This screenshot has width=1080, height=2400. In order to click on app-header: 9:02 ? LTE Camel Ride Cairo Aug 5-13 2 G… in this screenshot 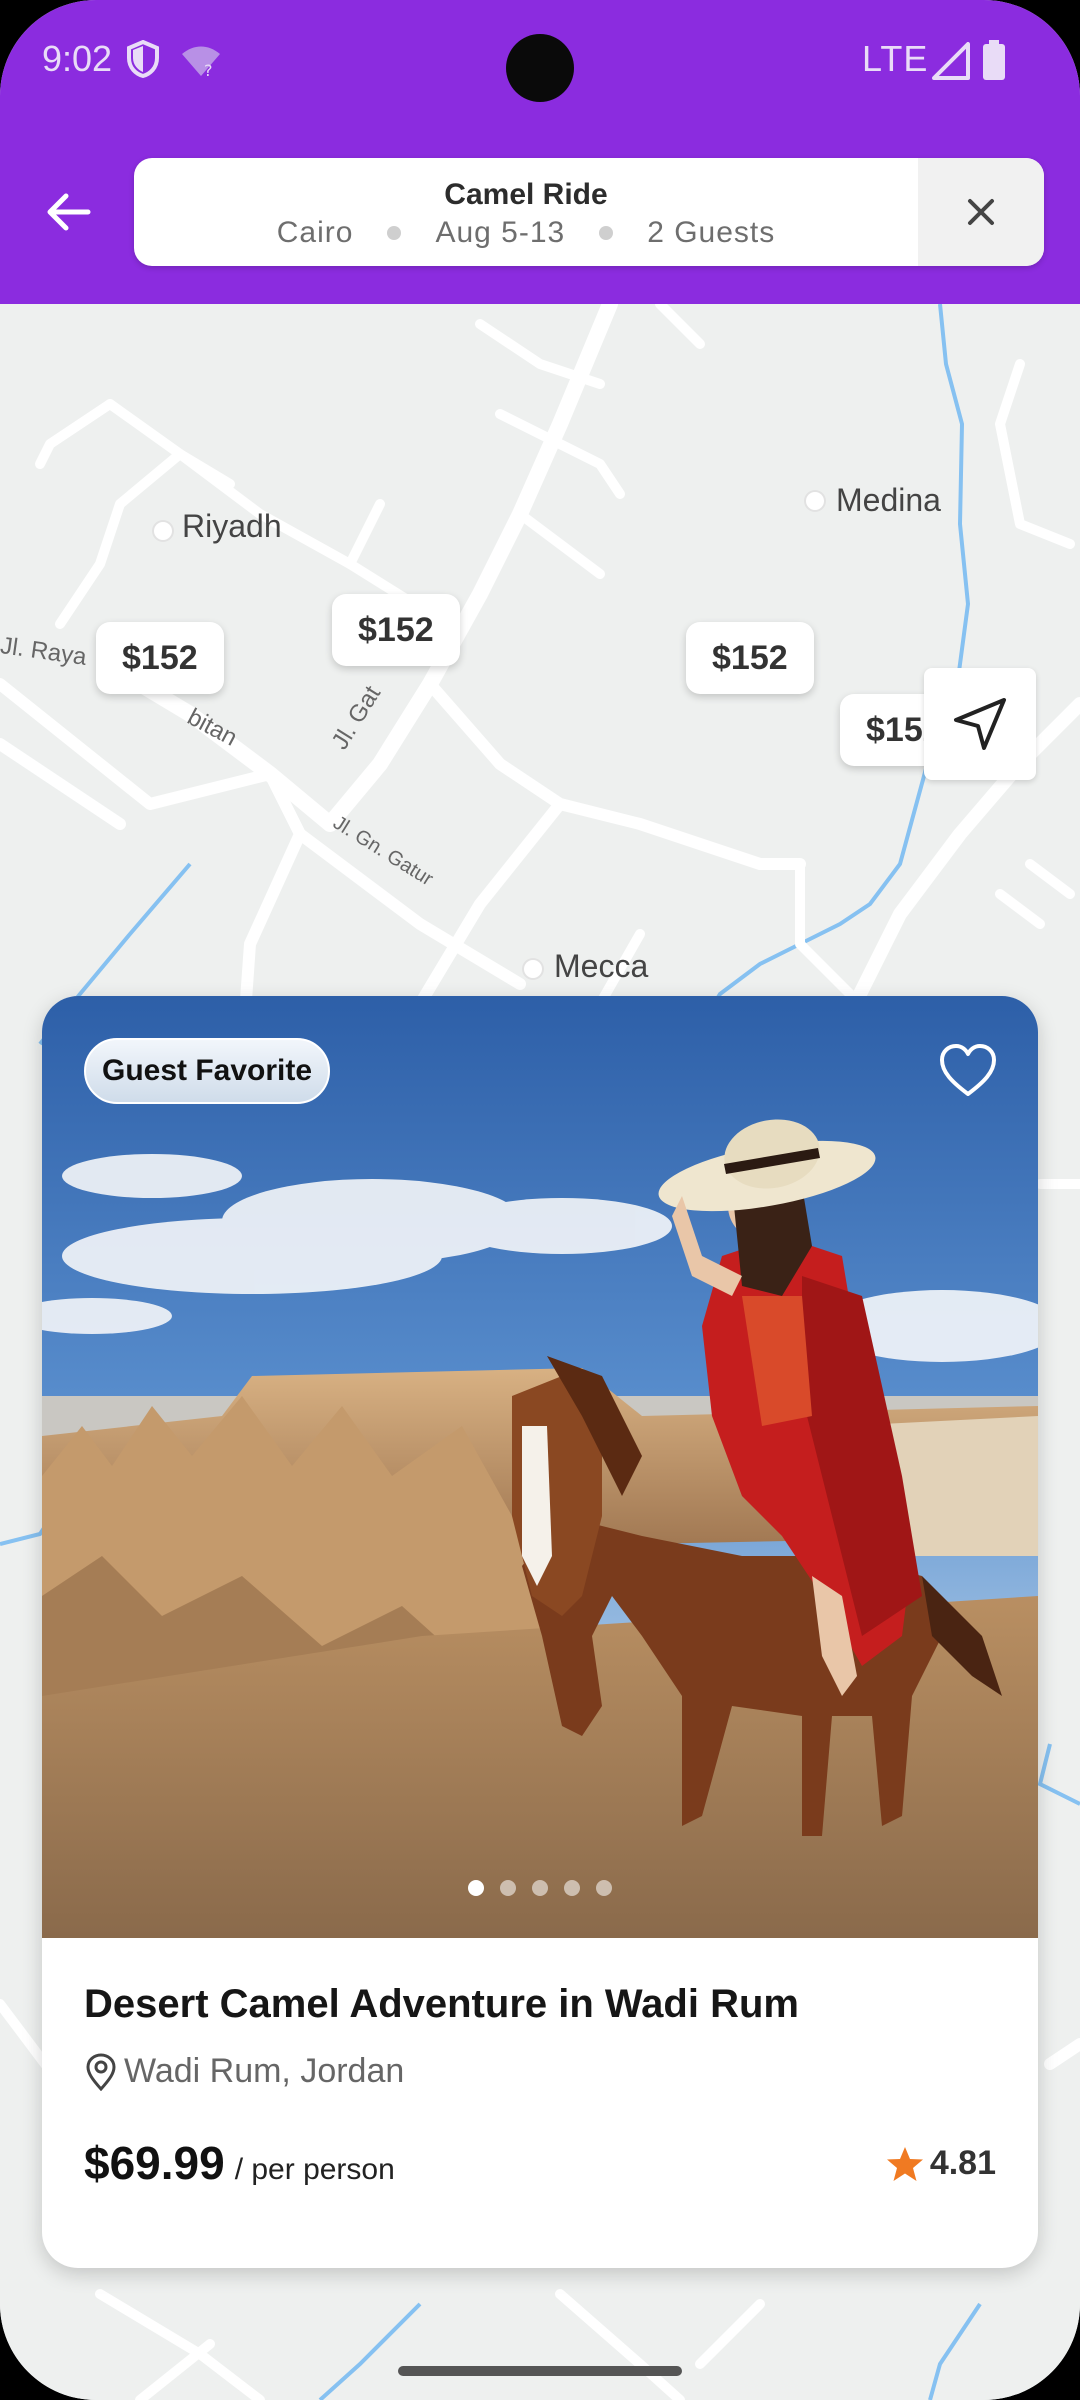, I will do `click(540, 152)`.